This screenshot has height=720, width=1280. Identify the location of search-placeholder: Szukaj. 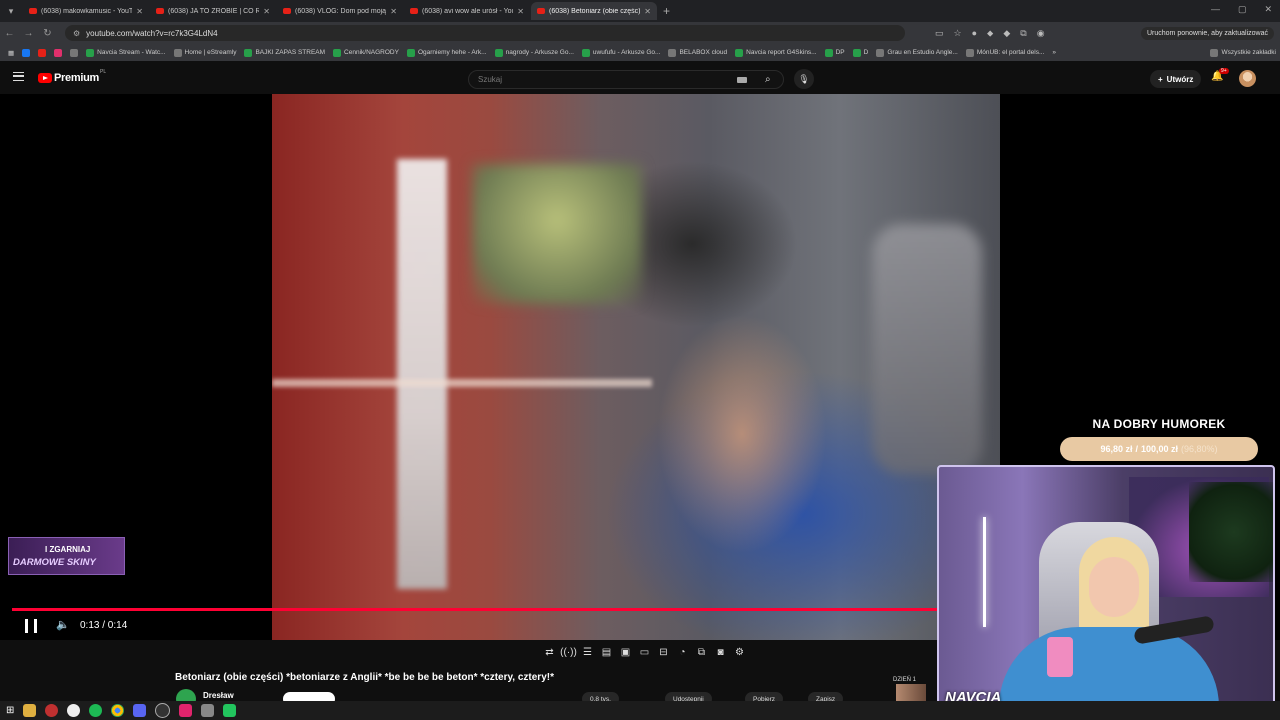
(490, 79).